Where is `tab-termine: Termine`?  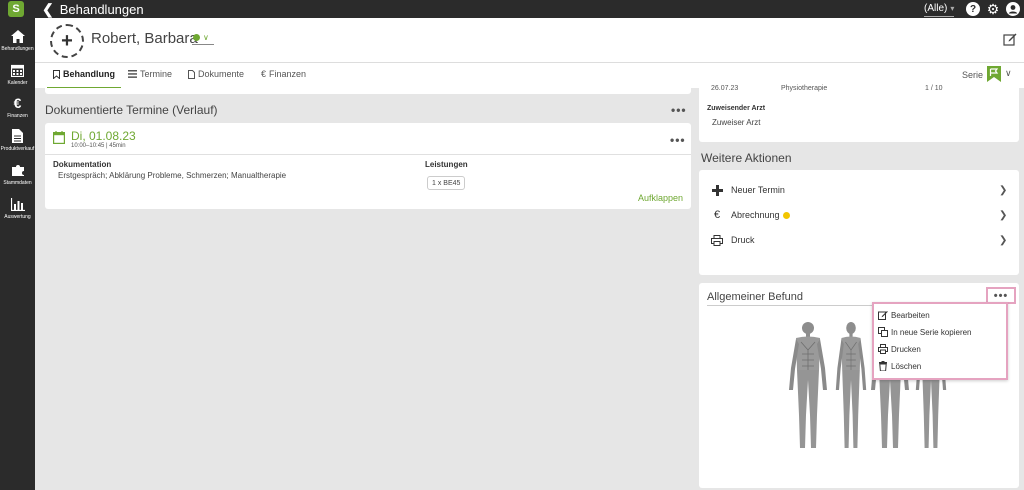
tab-termine: Termine is located at coordinates (150, 74).